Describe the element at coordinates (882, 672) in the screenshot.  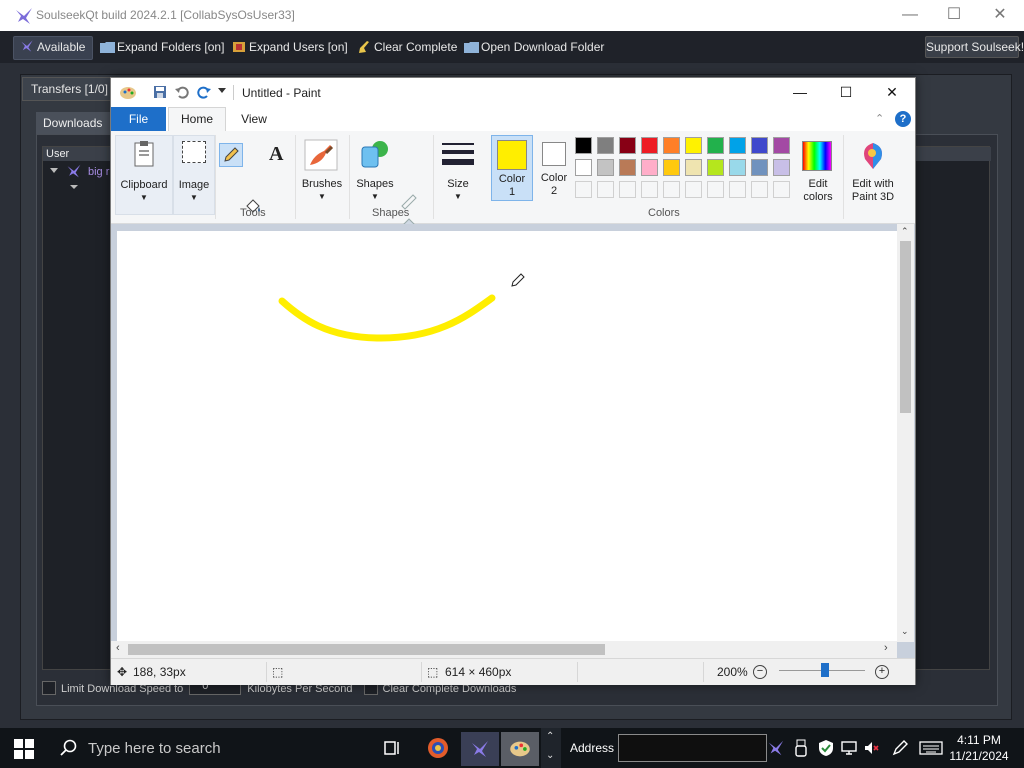
I see `zoom-in-button: +` at that location.